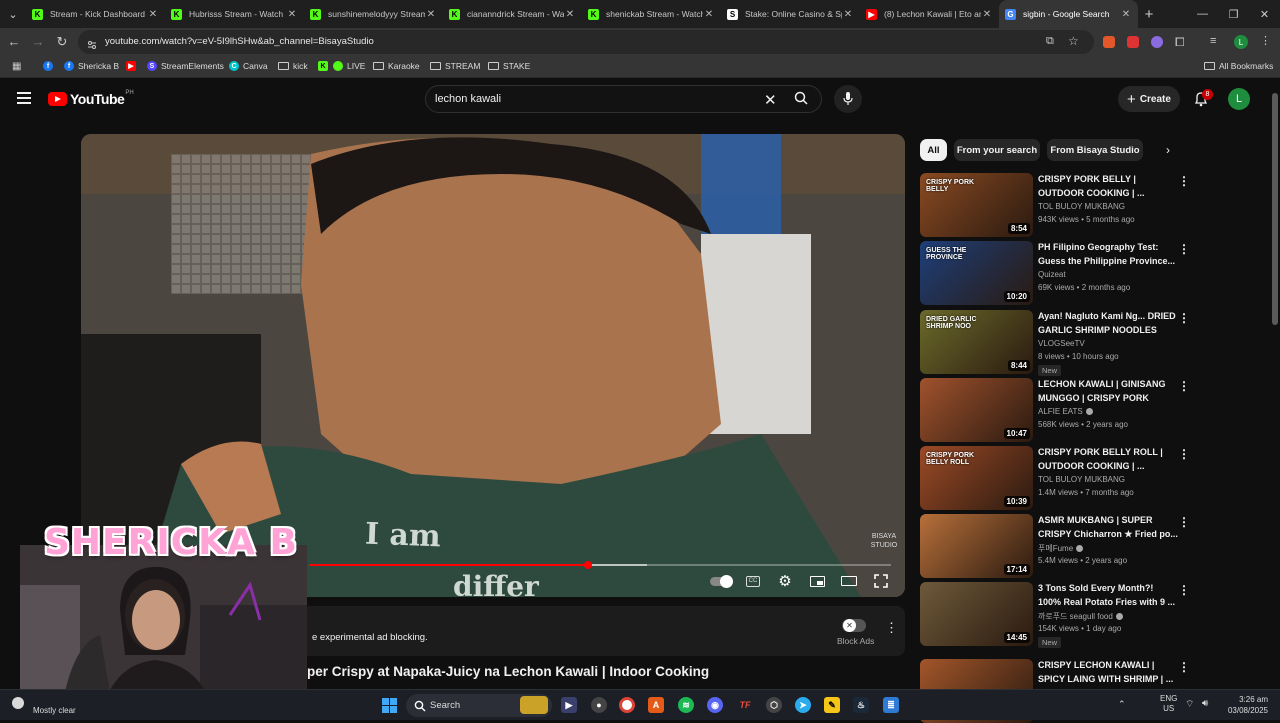  What do you see at coordinates (832, 705) in the screenshot?
I see `taskbar-app-icon-5: ✎` at bounding box center [832, 705].